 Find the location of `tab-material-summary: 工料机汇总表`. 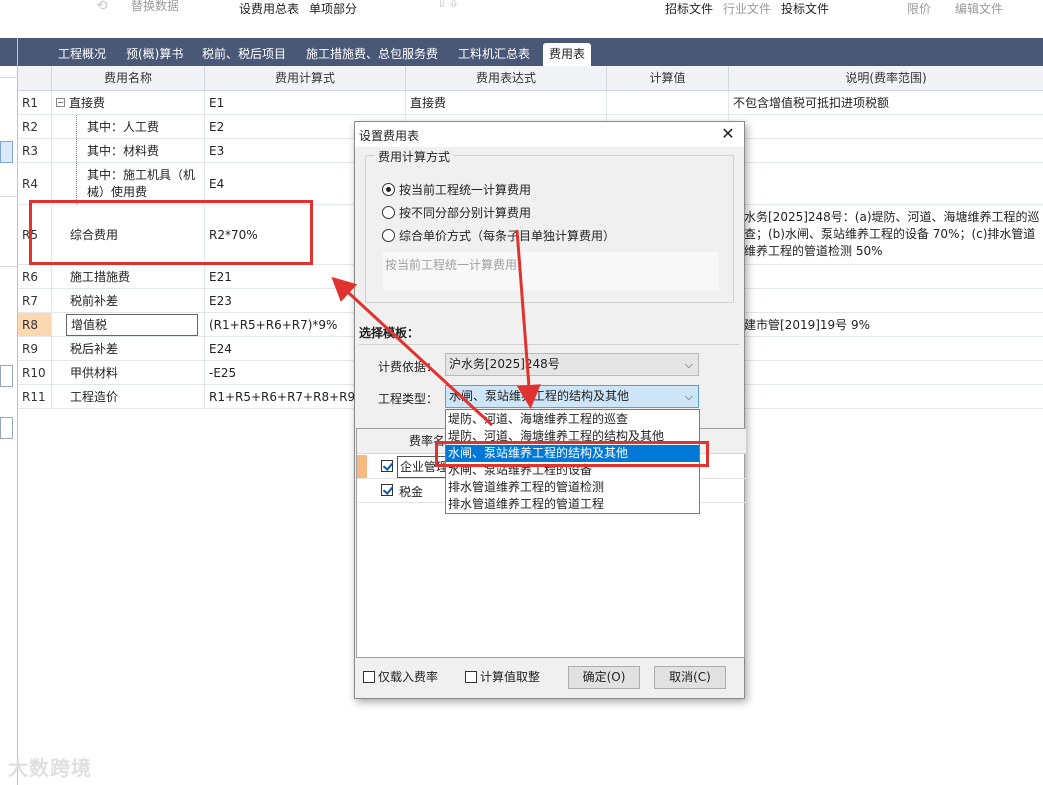

tab-material-summary: 工料机汇总表 is located at coordinates (494, 54).